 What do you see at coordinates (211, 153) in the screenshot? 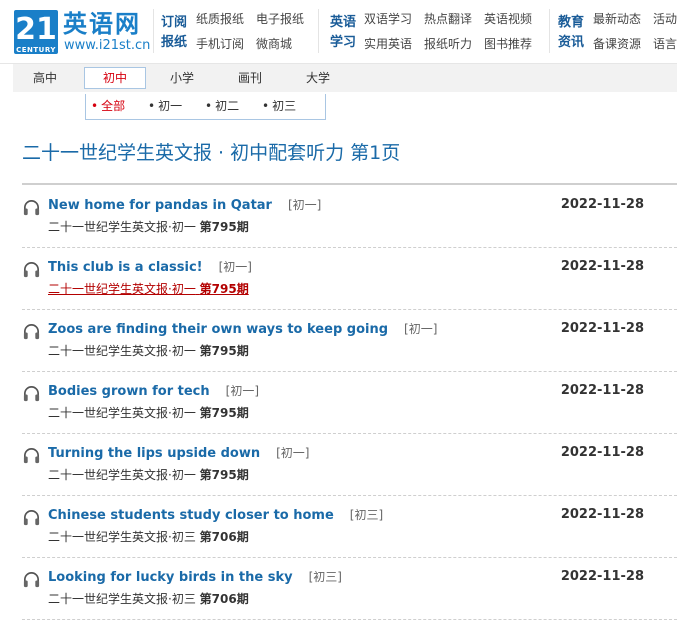
I see `page-title: 二十一世纪学生英文报 · 初中配套听力 第1页` at bounding box center [211, 153].